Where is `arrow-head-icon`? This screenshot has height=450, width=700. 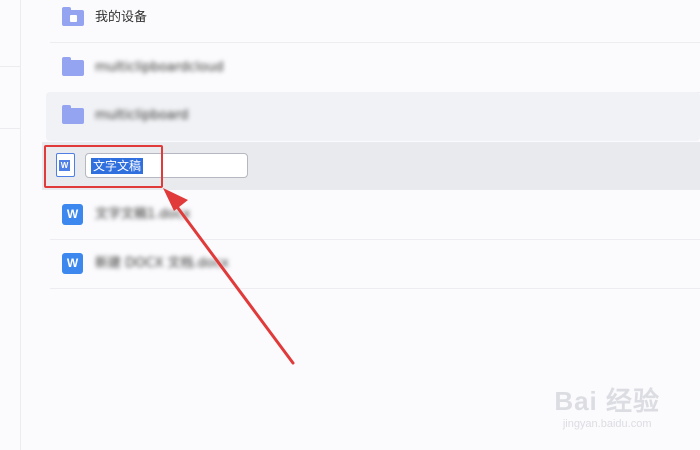 arrow-head-icon is located at coordinates (175, 199).